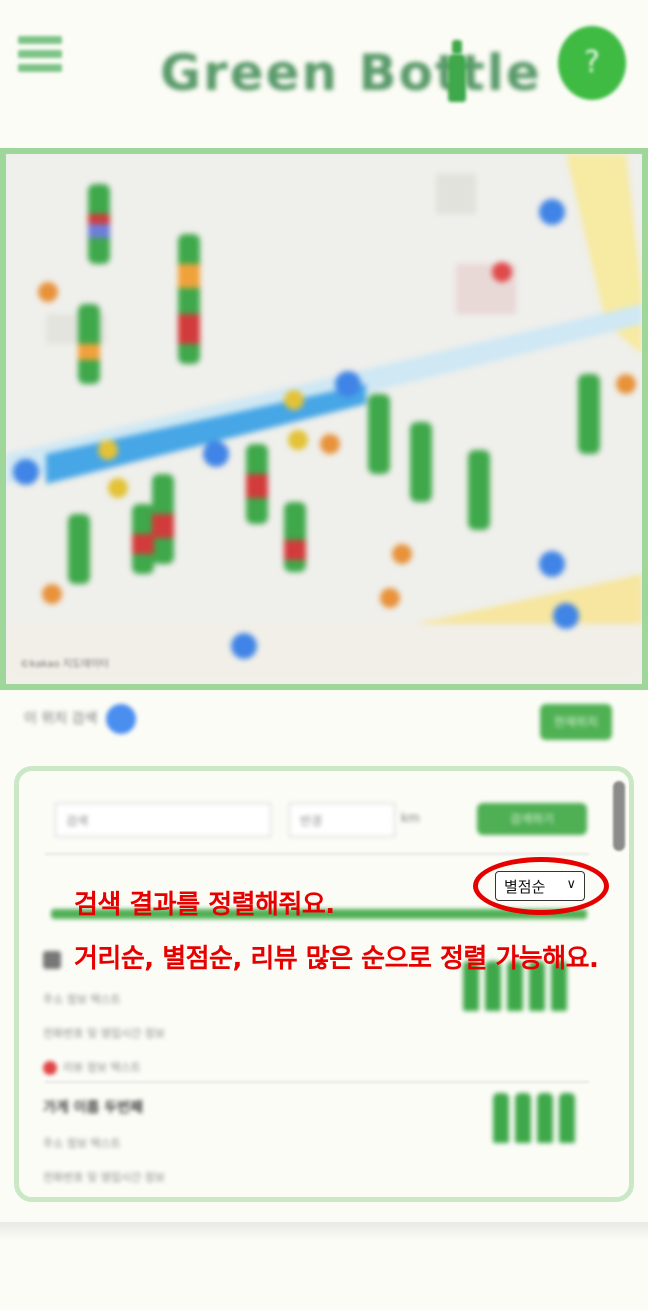 The width and height of the screenshot is (648, 1310). What do you see at coordinates (532, 819) in the screenshot?
I see `search-button: 검색하기` at bounding box center [532, 819].